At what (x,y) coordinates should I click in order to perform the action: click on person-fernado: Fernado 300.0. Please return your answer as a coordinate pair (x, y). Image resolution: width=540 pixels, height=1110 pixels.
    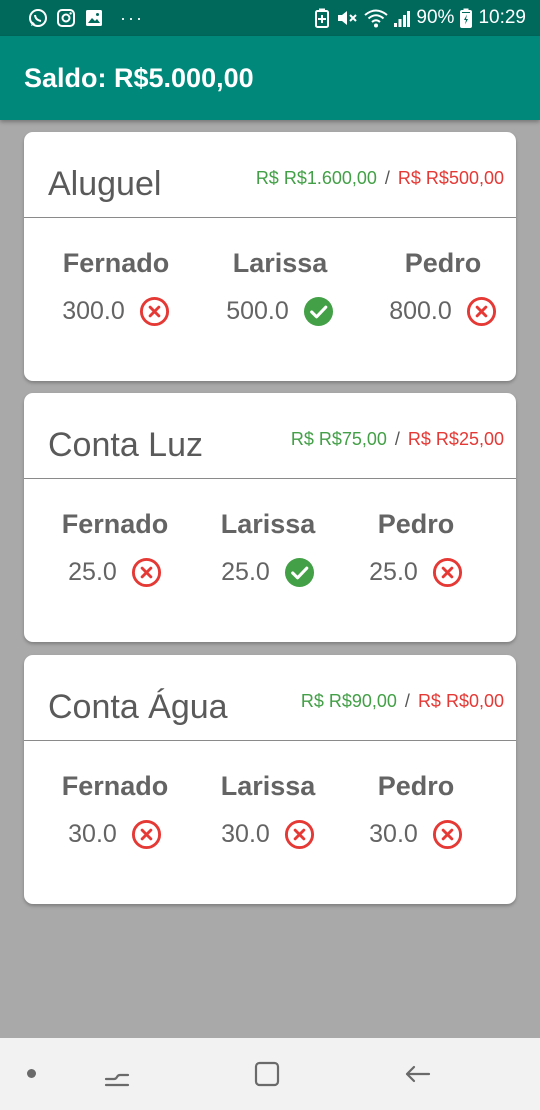
    Looking at the image, I should click on (116, 287).